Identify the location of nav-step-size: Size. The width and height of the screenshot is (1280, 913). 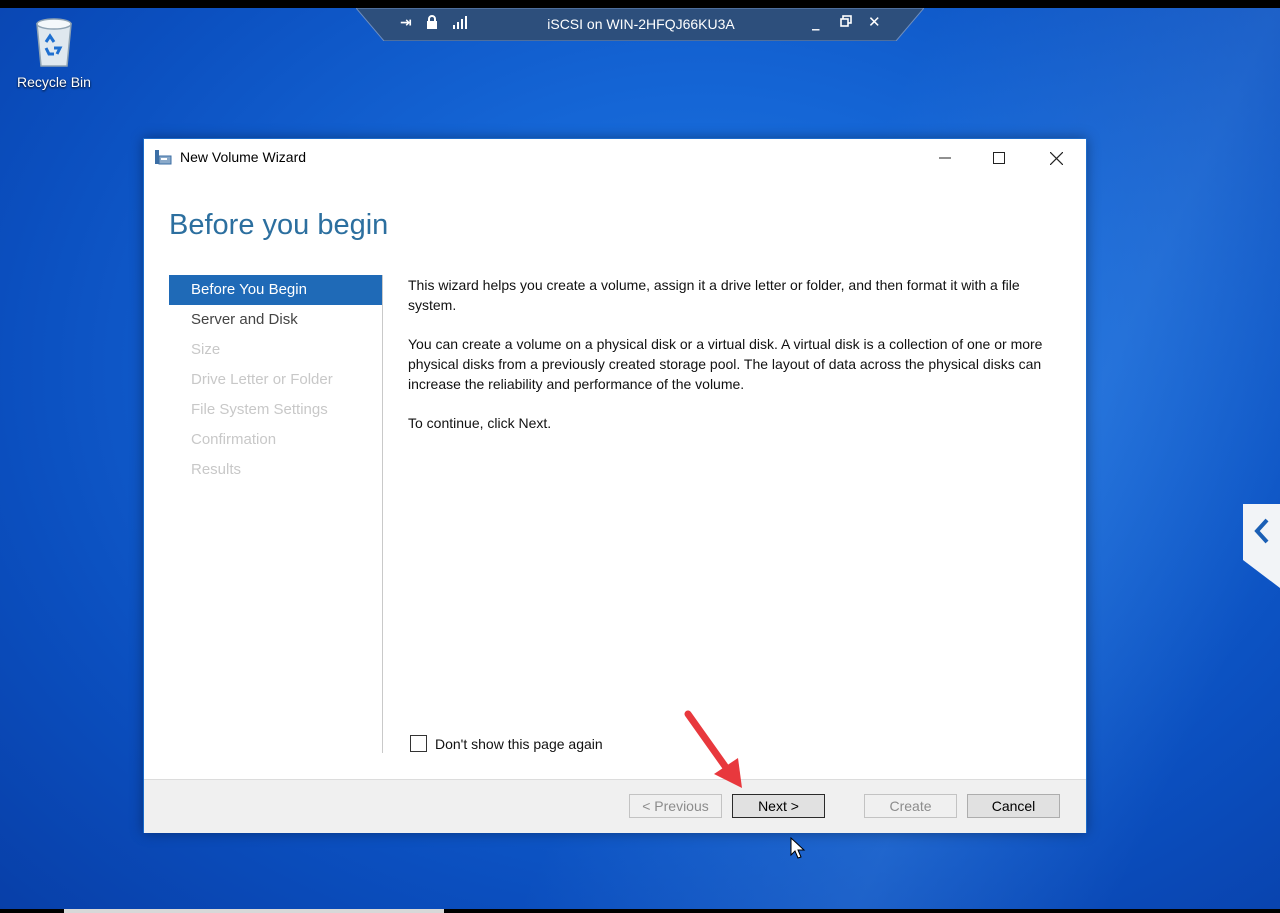
(206, 349).